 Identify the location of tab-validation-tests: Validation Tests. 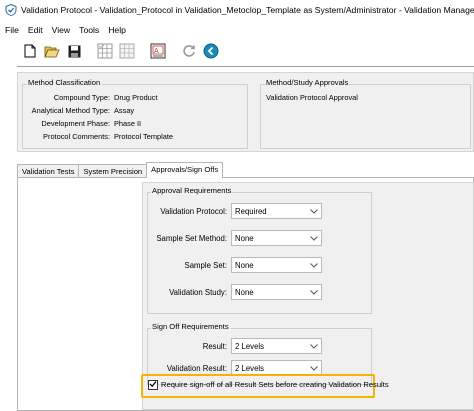
(48, 171).